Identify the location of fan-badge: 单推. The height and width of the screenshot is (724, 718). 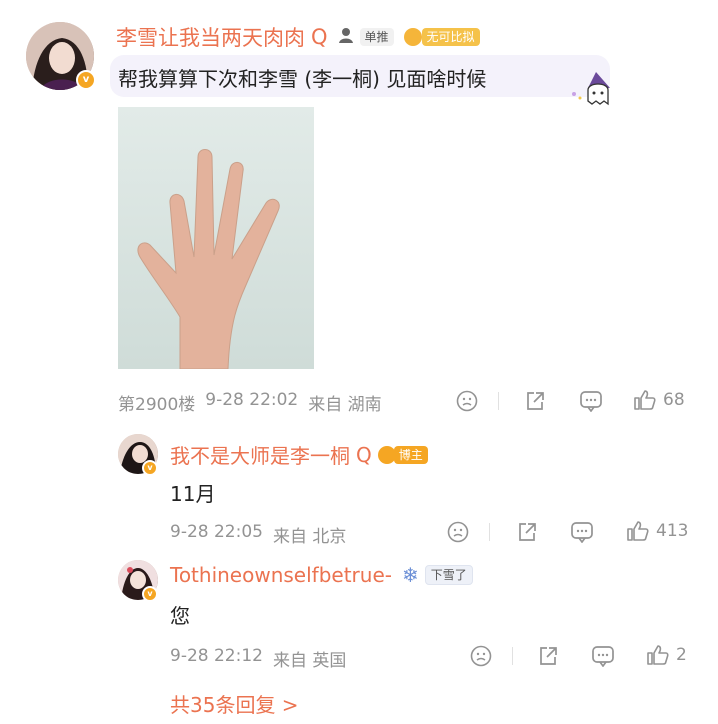
(376, 37).